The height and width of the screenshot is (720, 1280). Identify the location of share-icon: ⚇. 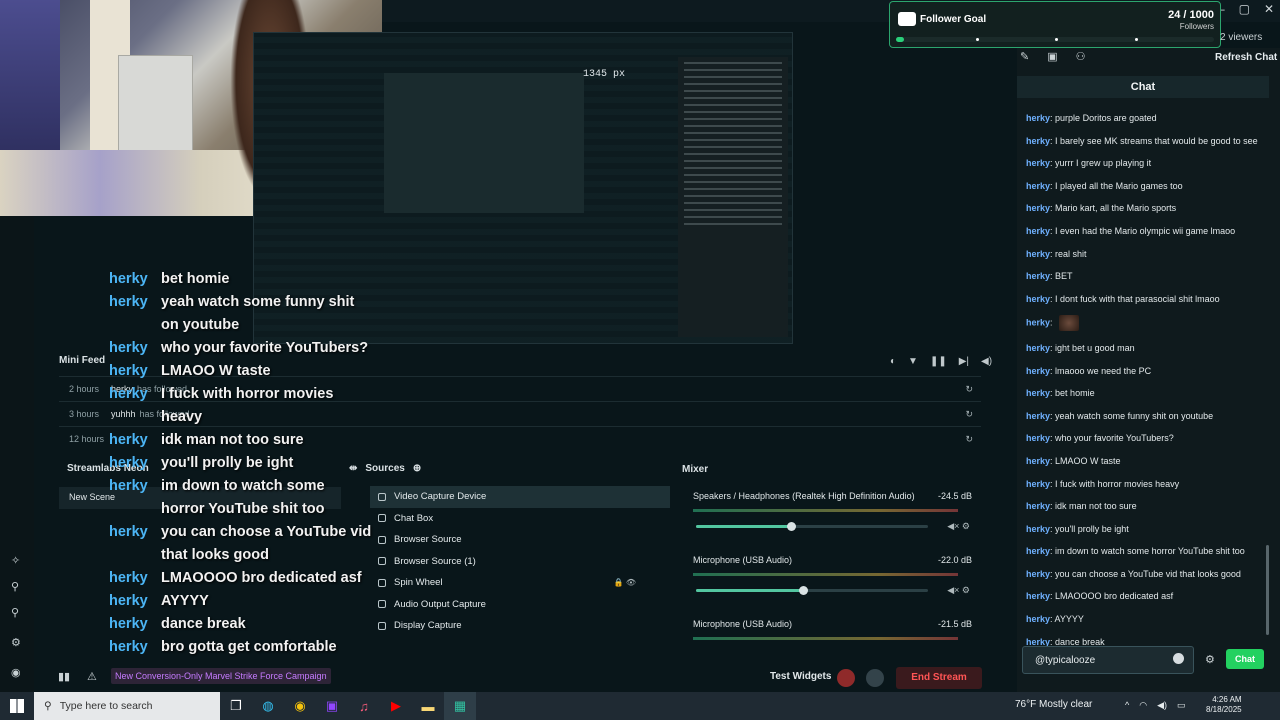
(1081, 56).